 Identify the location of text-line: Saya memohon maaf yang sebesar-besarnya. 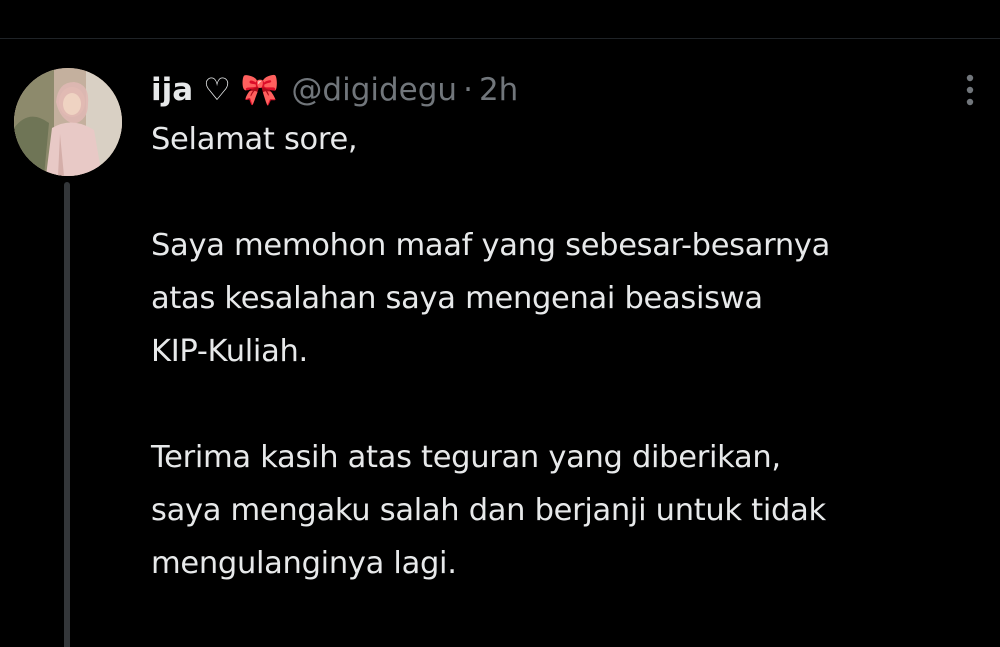
(491, 245).